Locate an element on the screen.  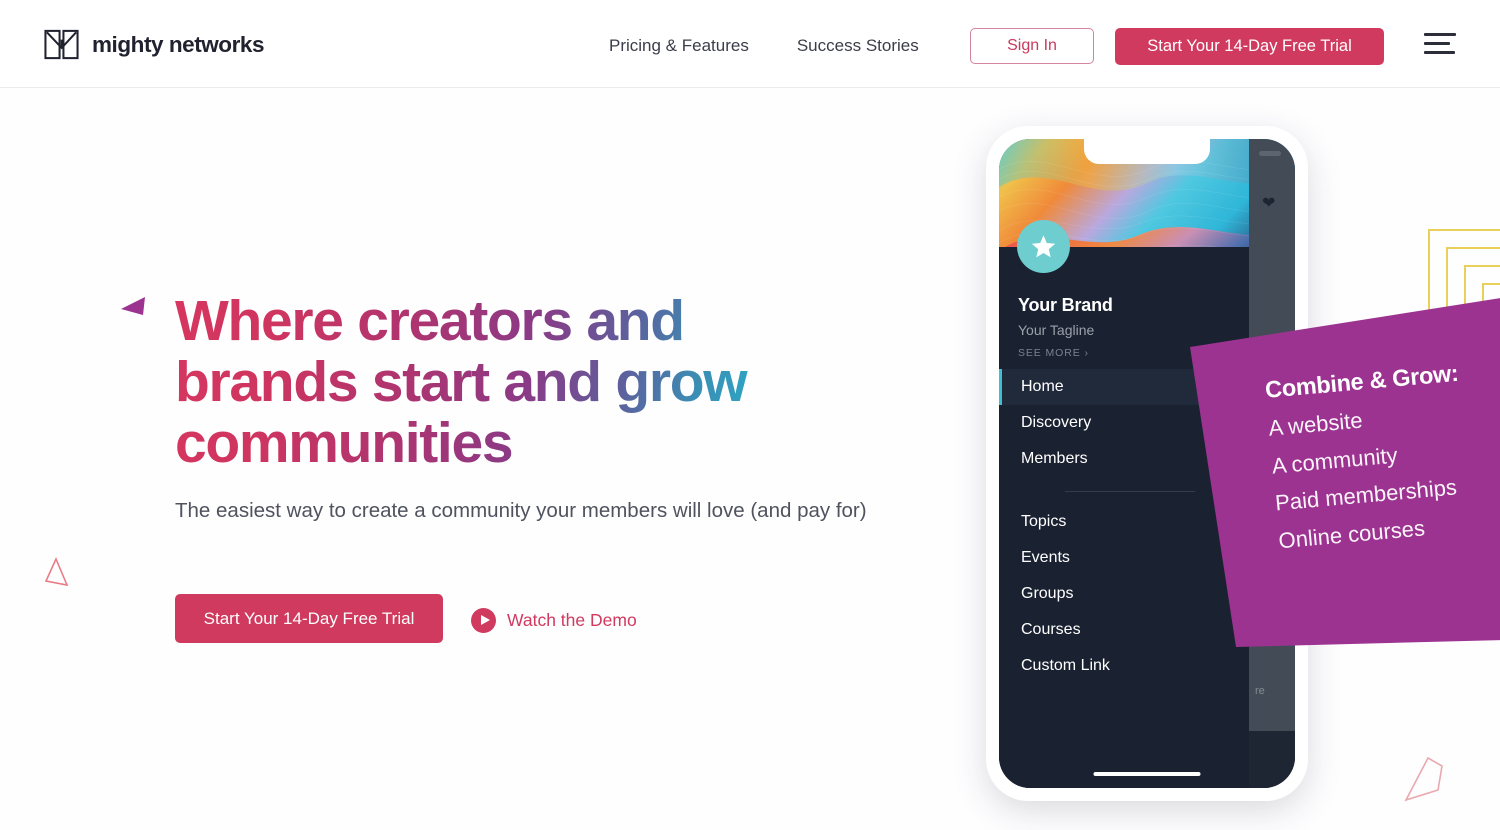
heart-icon: ❤ is located at coordinates (1268, 204).